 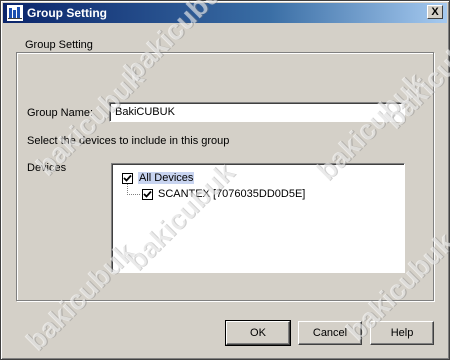 I want to click on scantex-checkbox, so click(x=147, y=194).